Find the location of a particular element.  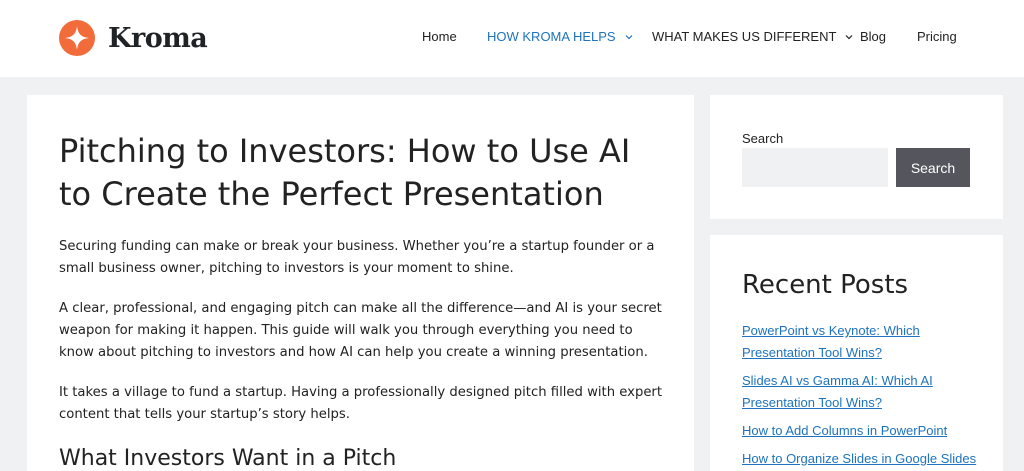

nav-pricing: Pricing is located at coordinates (937, 36).